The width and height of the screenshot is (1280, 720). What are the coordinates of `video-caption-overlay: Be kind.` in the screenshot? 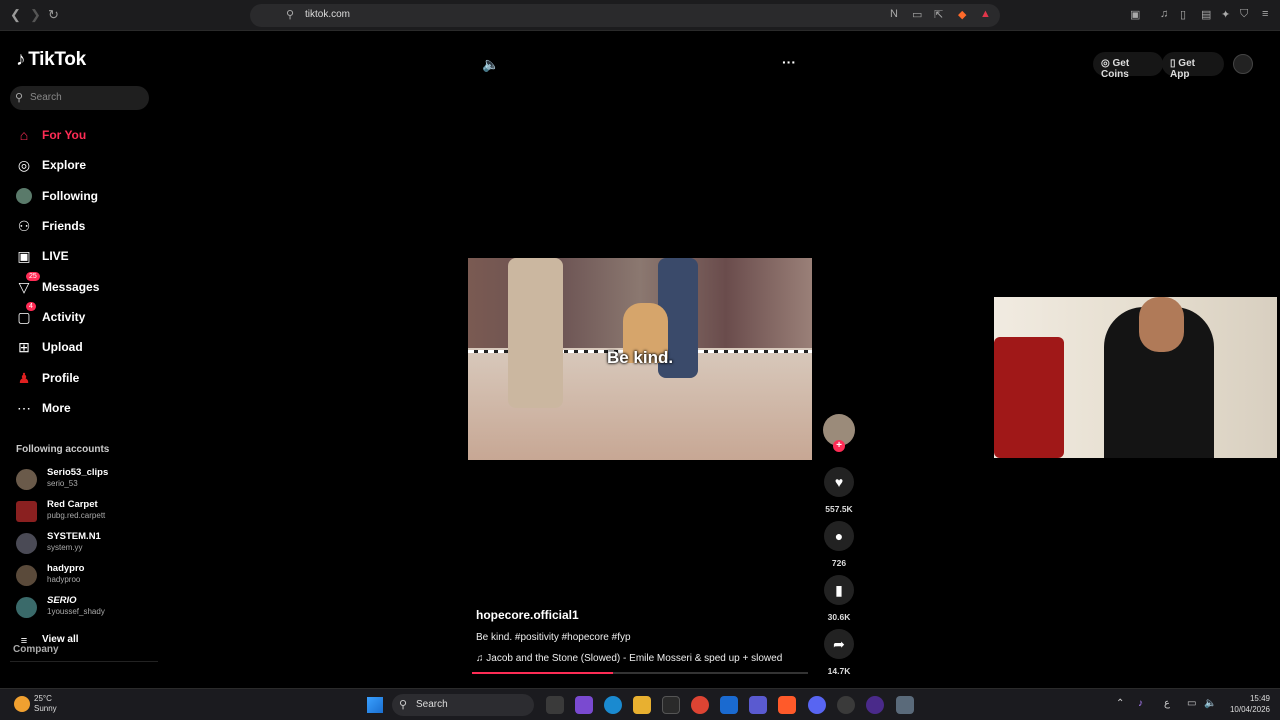 It's located at (640, 357).